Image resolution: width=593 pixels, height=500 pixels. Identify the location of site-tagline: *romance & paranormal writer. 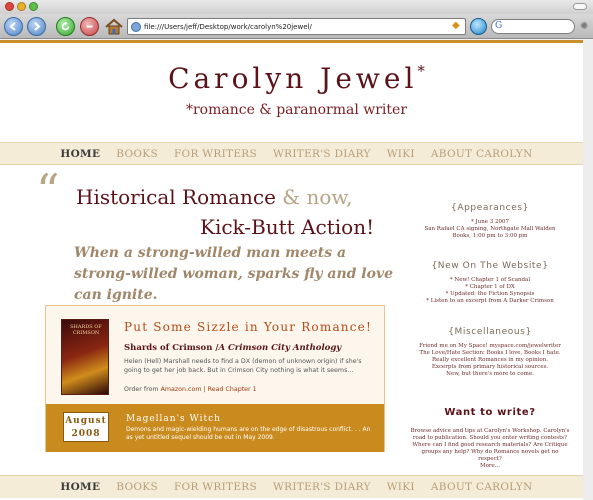
(296, 110).